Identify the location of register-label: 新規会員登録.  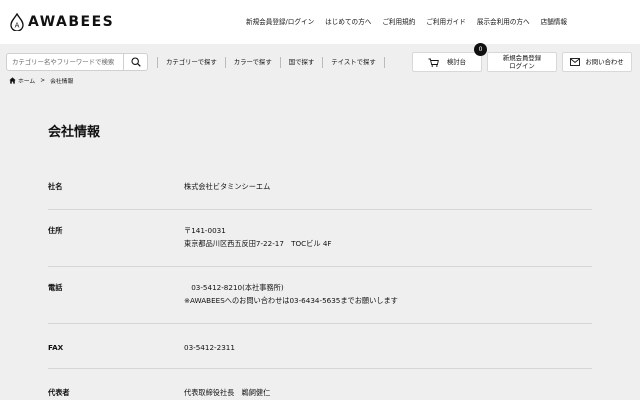
(522, 58).